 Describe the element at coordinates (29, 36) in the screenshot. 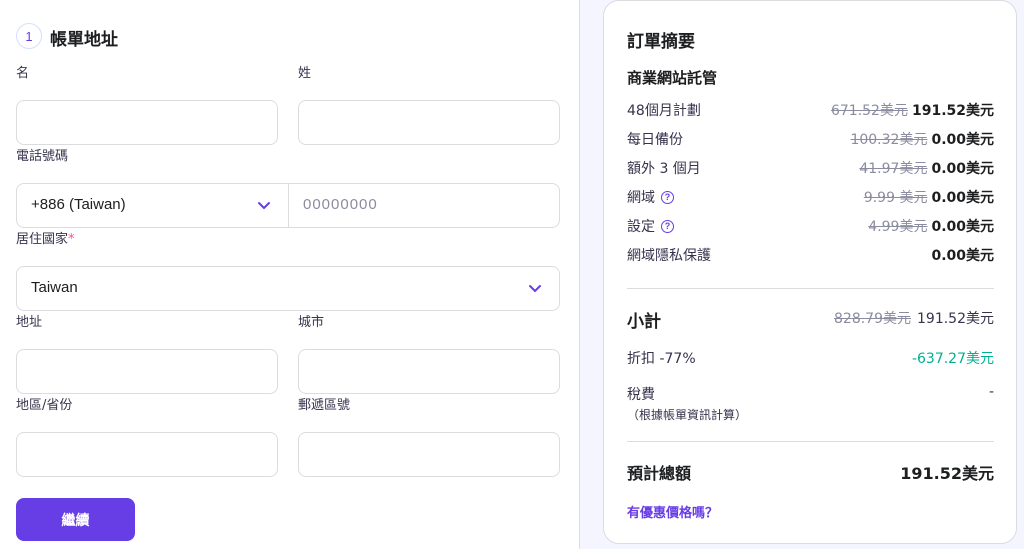

I see `step-number-badge: 1` at that location.